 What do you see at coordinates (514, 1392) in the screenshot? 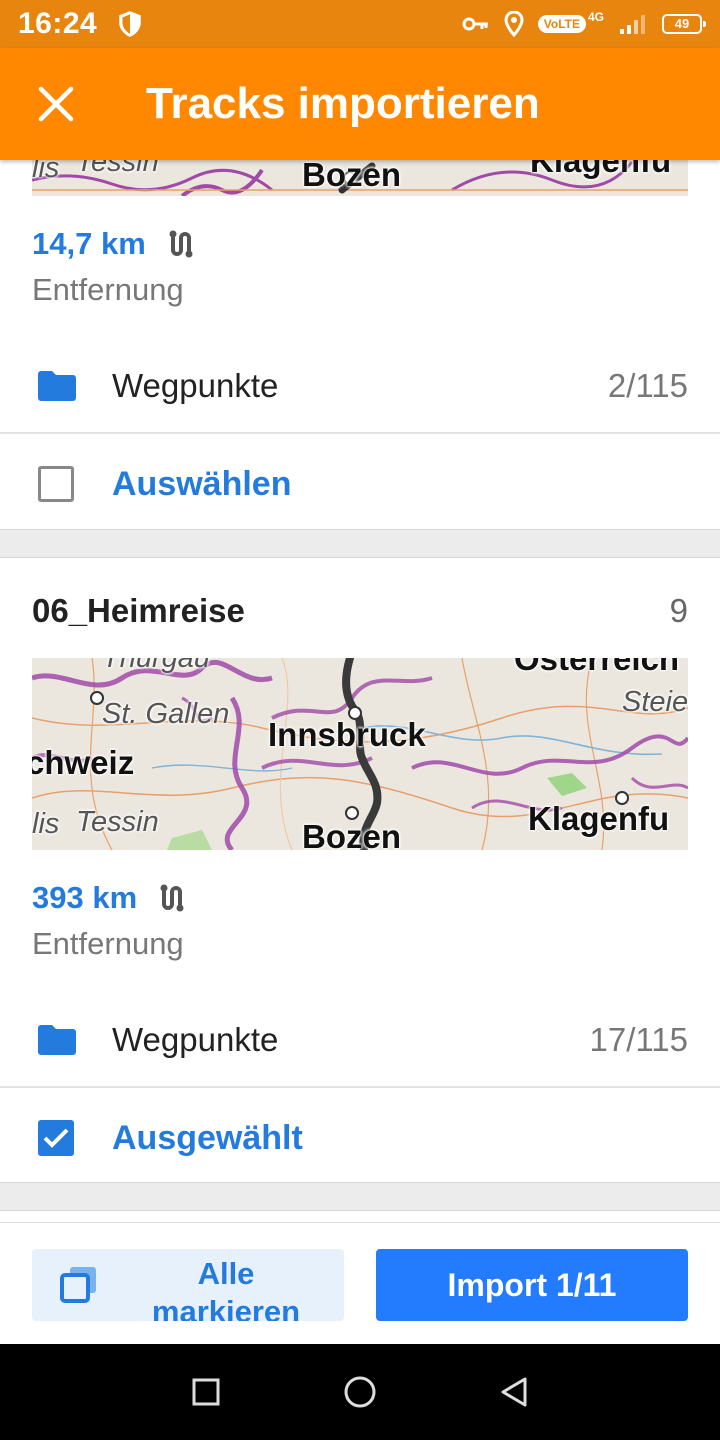
I see `back-icon` at bounding box center [514, 1392].